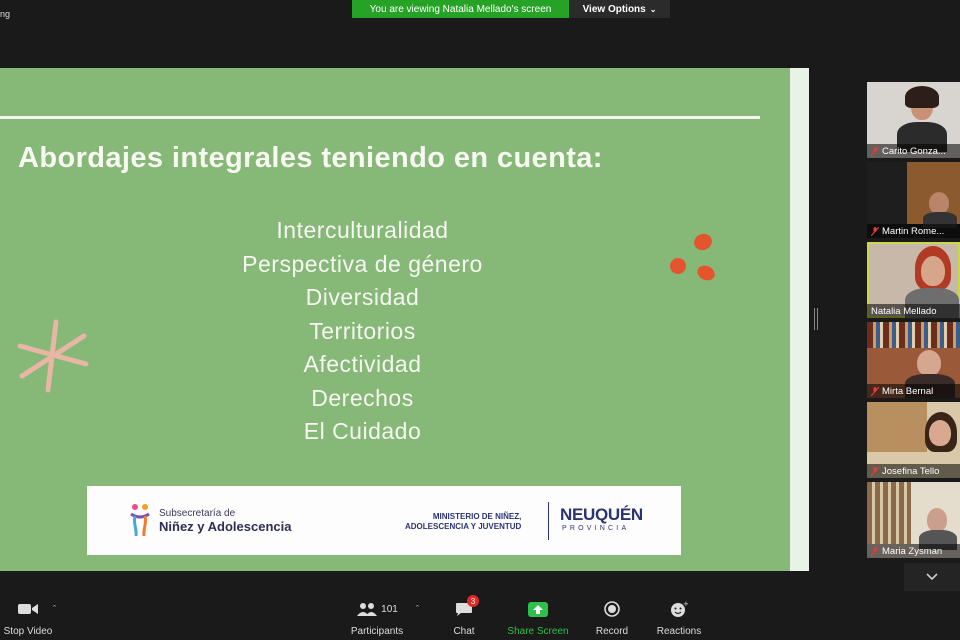 The height and width of the screenshot is (640, 960). I want to click on ministerio-line1: MINISTERIO DE NIÑEZ,, so click(477, 516).